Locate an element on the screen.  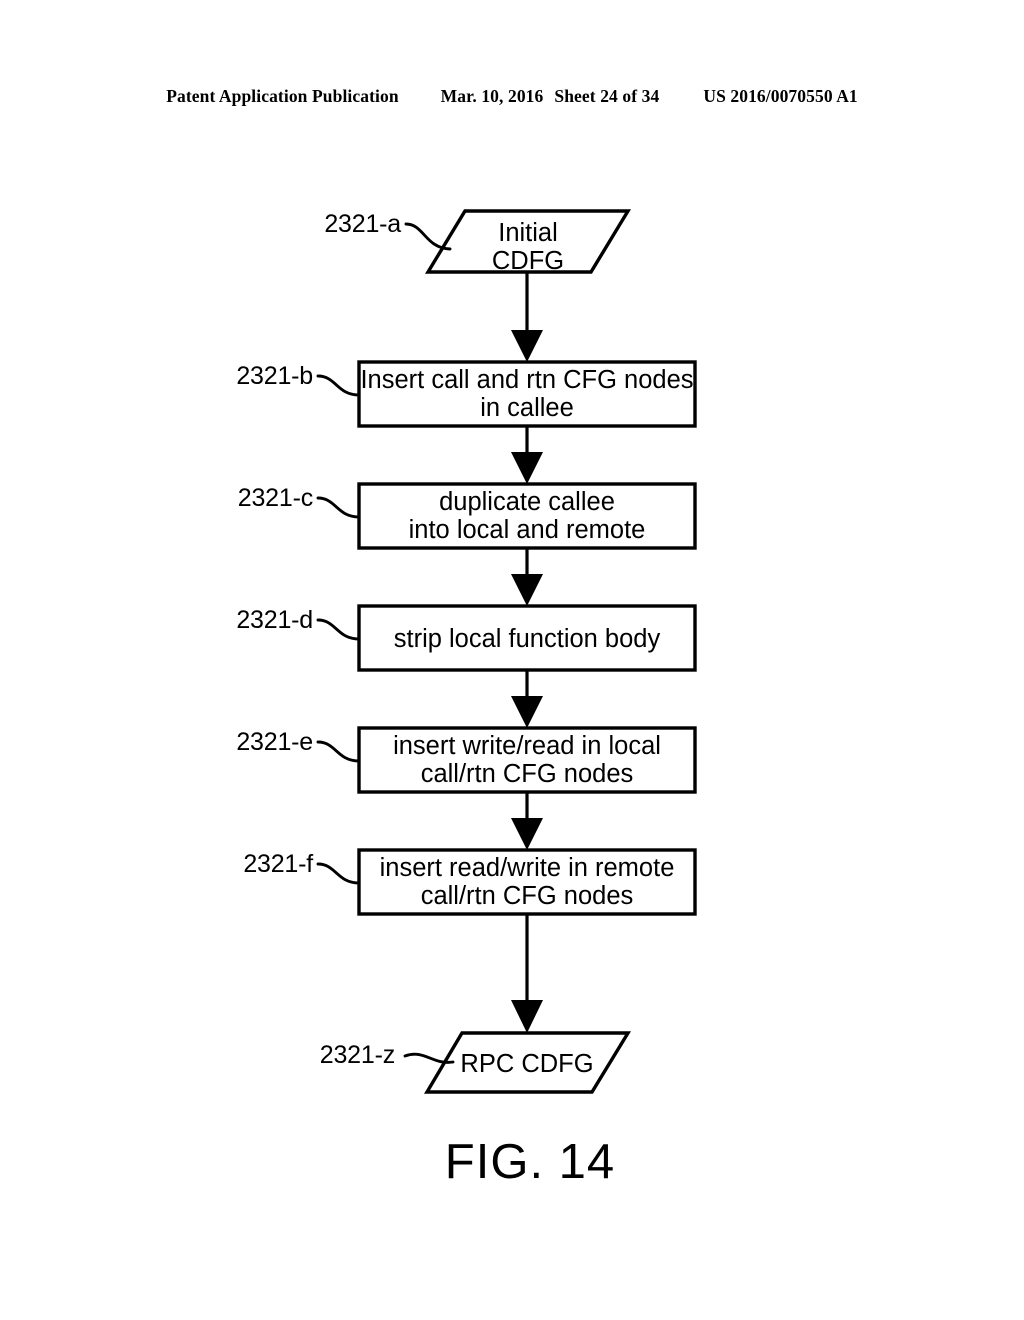
node-2321-f-line2: call/rtn CFG nodes is located at coordinates (527, 896).